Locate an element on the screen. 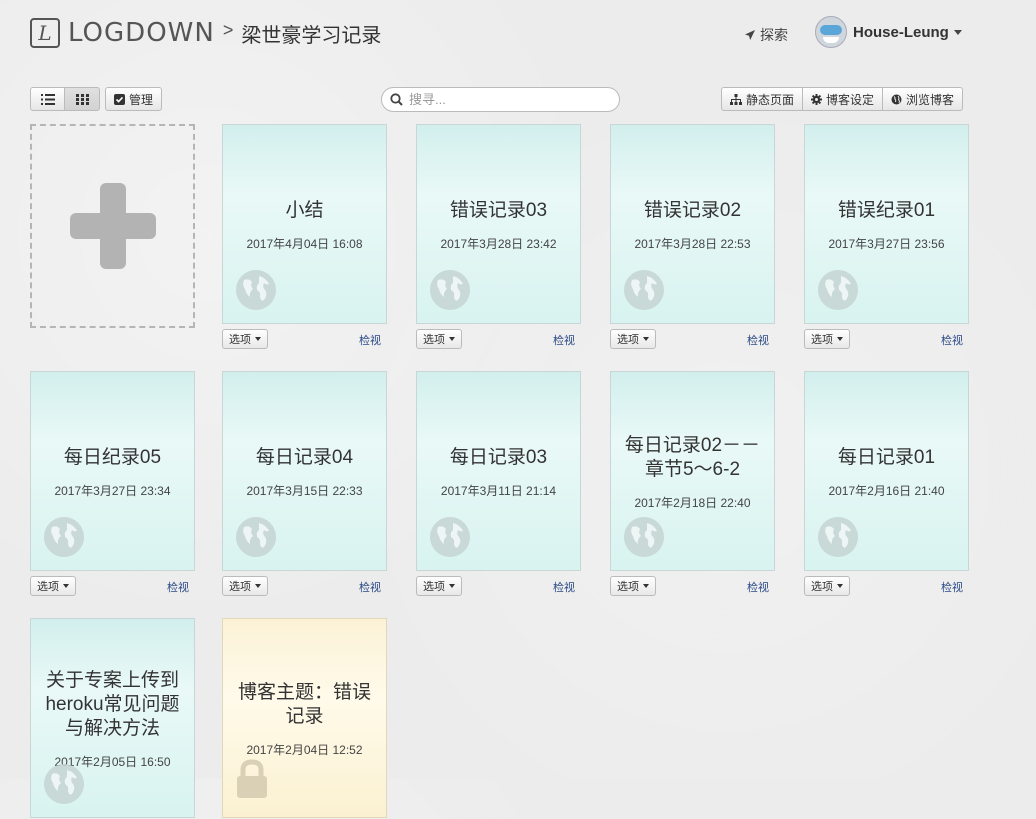 This screenshot has width=1036, height=819. grid-view-button is located at coordinates (82, 99).